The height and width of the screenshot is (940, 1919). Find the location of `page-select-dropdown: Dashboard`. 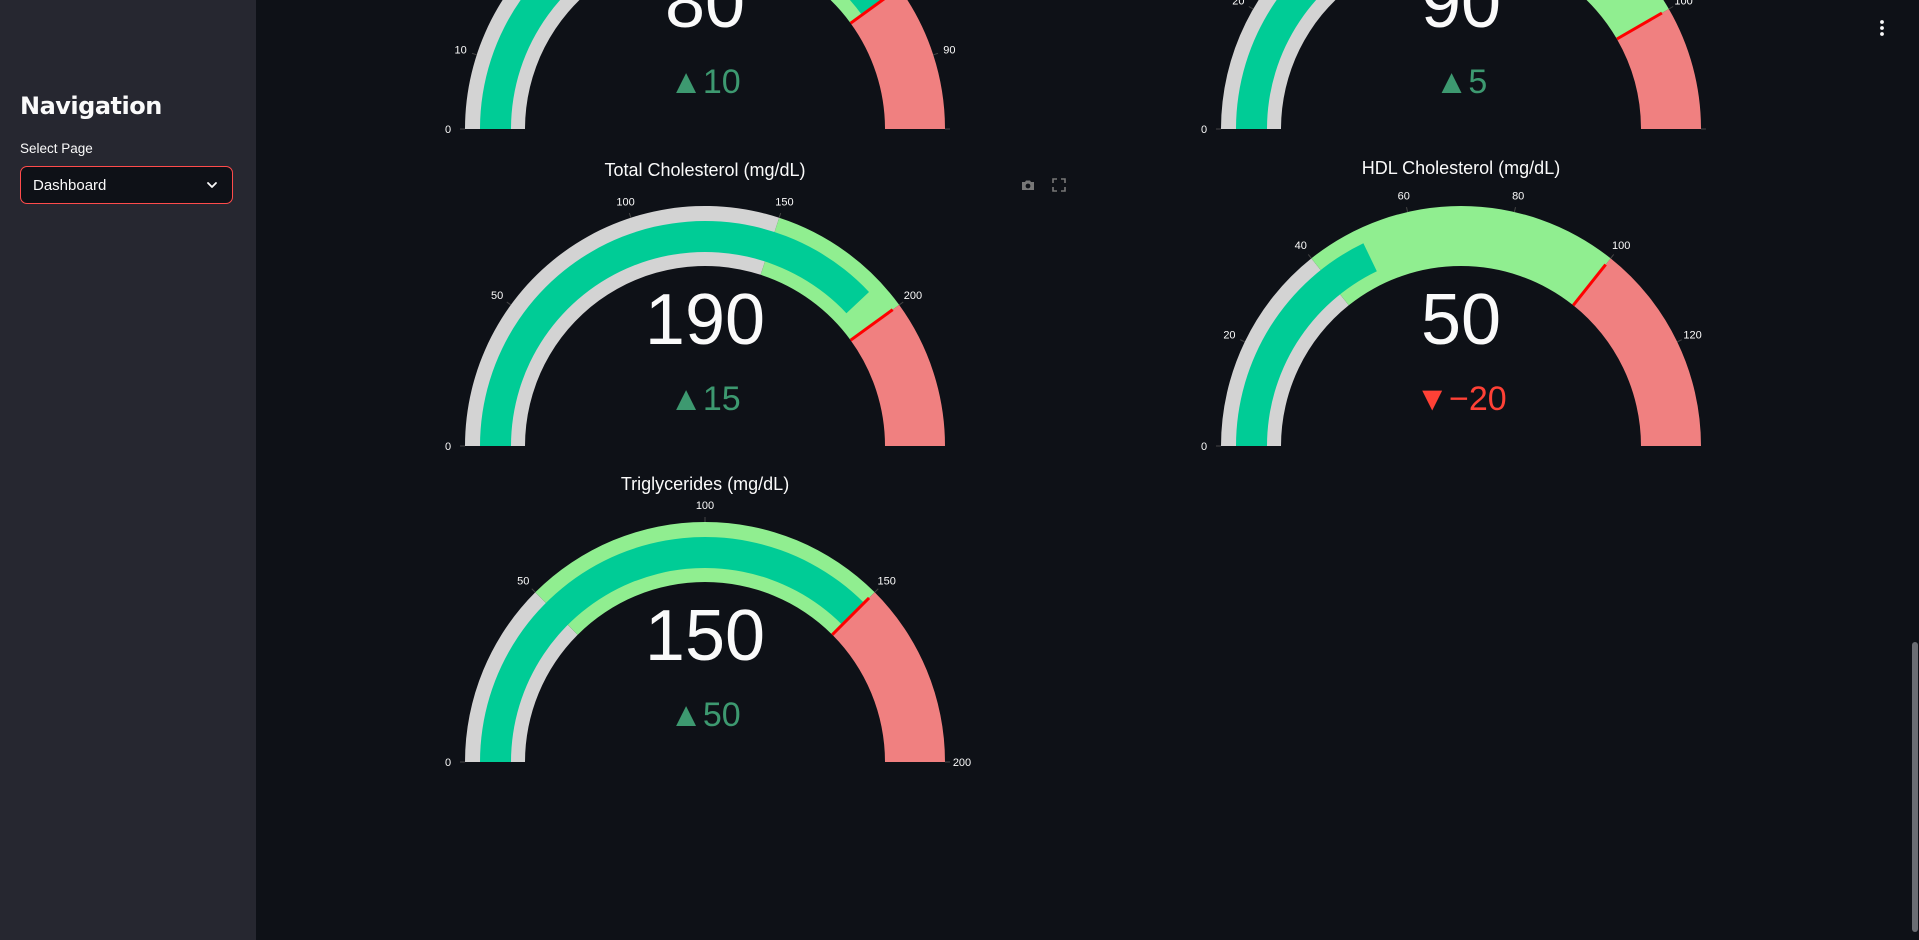

page-select-dropdown: Dashboard is located at coordinates (126, 185).